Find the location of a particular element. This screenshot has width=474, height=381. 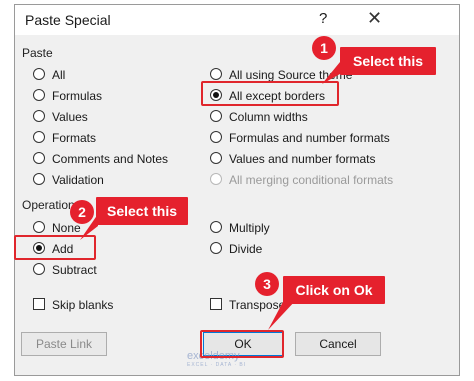

callout3-pointer is located at coordinates (282, 315).